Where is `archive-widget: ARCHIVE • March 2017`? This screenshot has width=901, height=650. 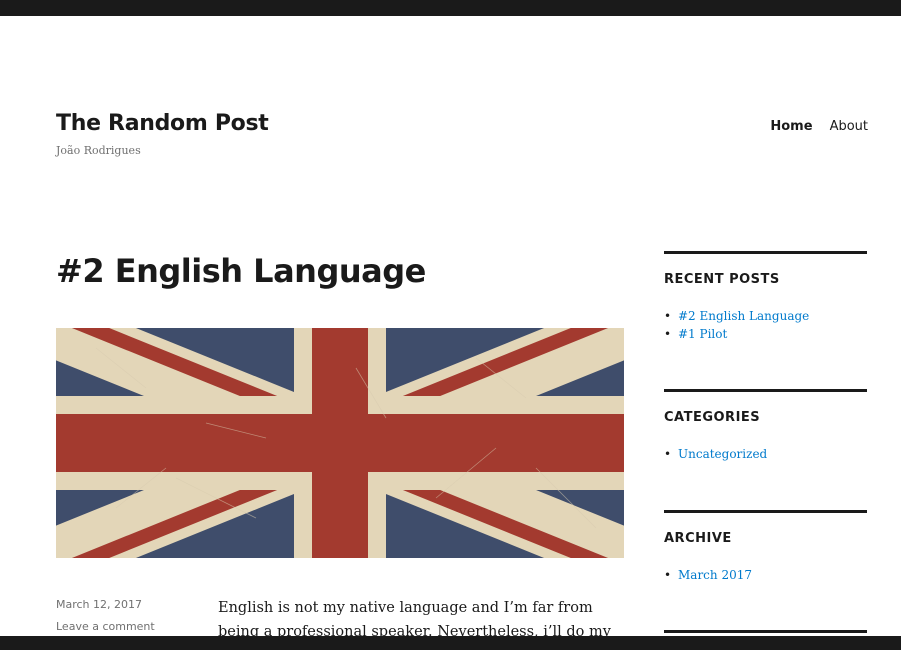 archive-widget: ARCHIVE • March 2017 is located at coordinates (765, 547).